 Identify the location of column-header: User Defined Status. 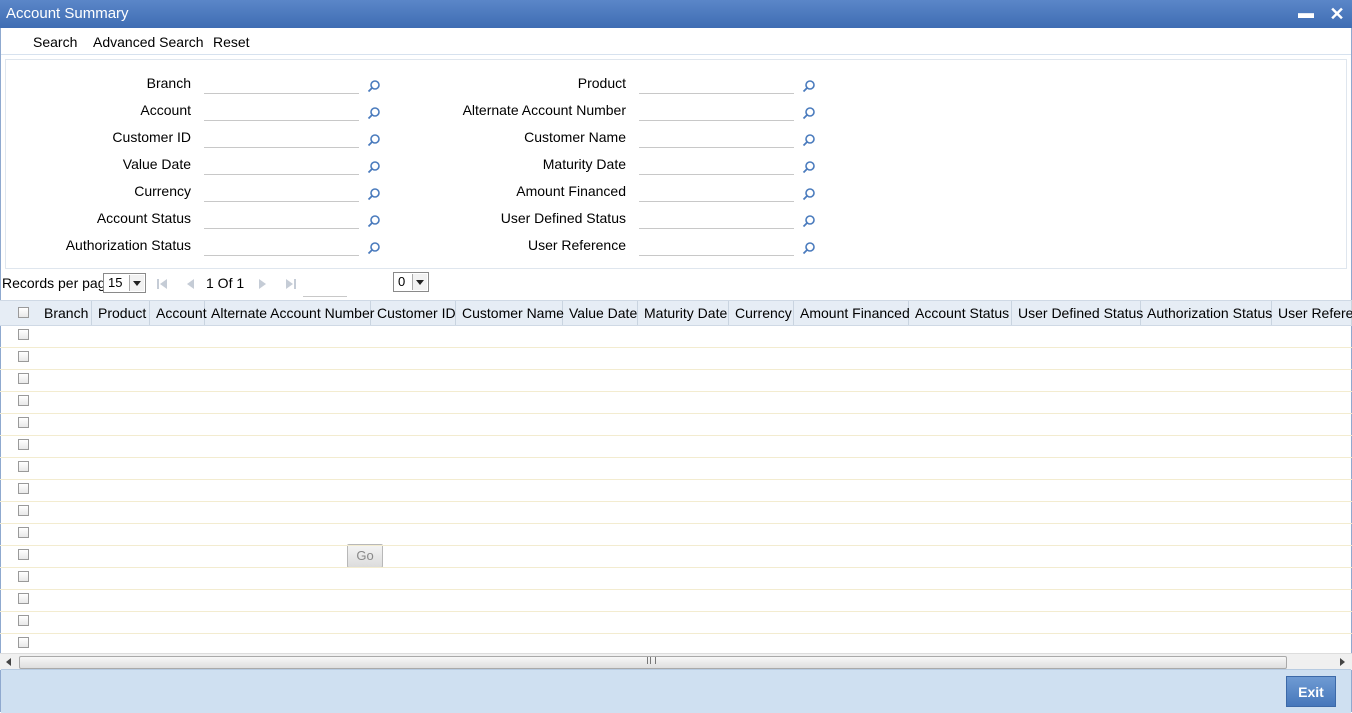
(1077, 313).